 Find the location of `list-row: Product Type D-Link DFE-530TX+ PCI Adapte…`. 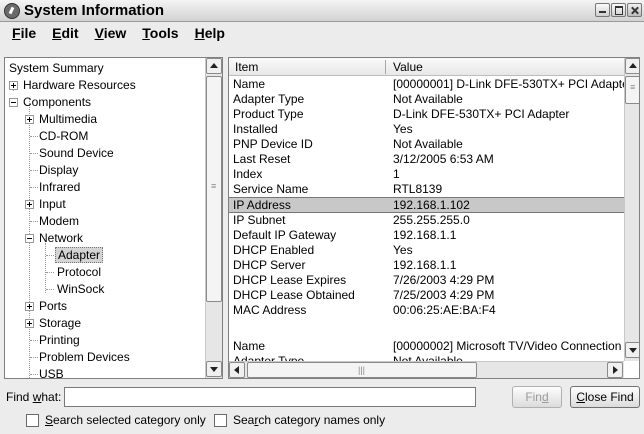

list-row: Product Type D-Link DFE-530TX+ PCI Adapte… is located at coordinates (426, 114).